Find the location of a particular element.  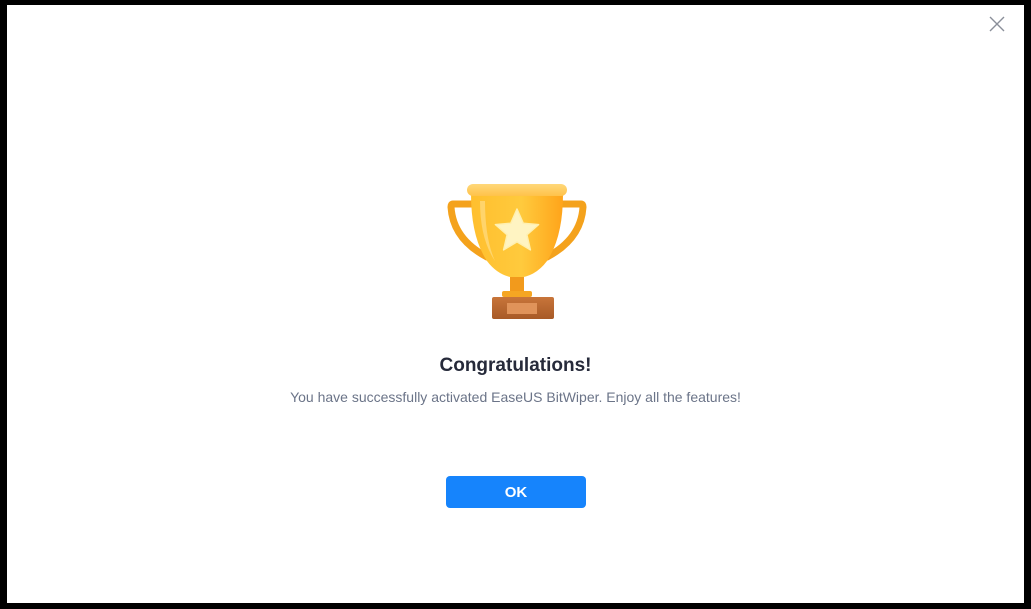

ok-button: OK is located at coordinates (516, 492).